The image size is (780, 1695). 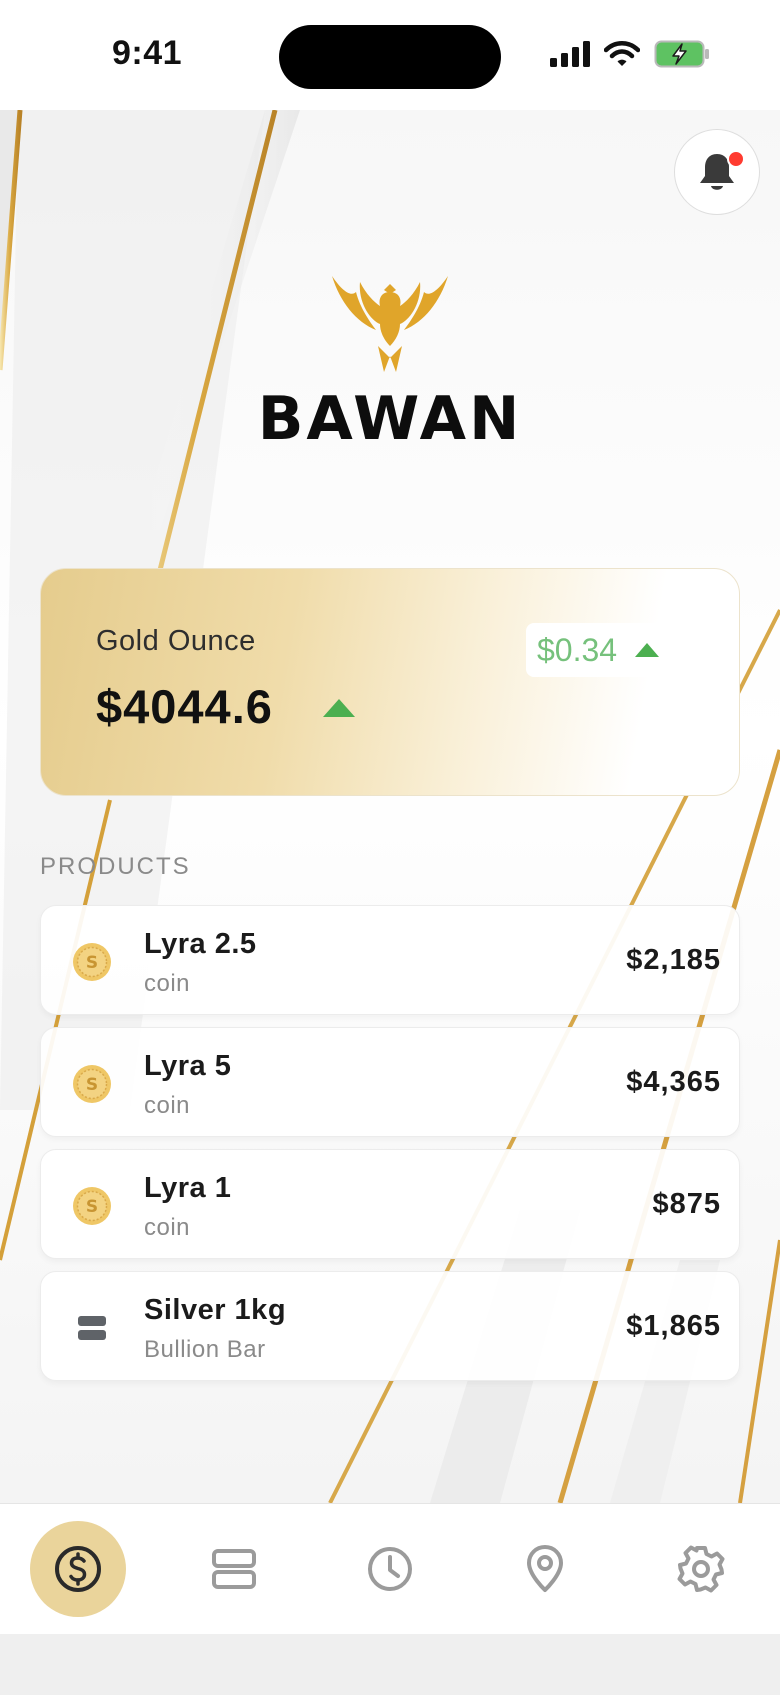 I want to click on cellular-signal-icon, so click(x=570, y=54).